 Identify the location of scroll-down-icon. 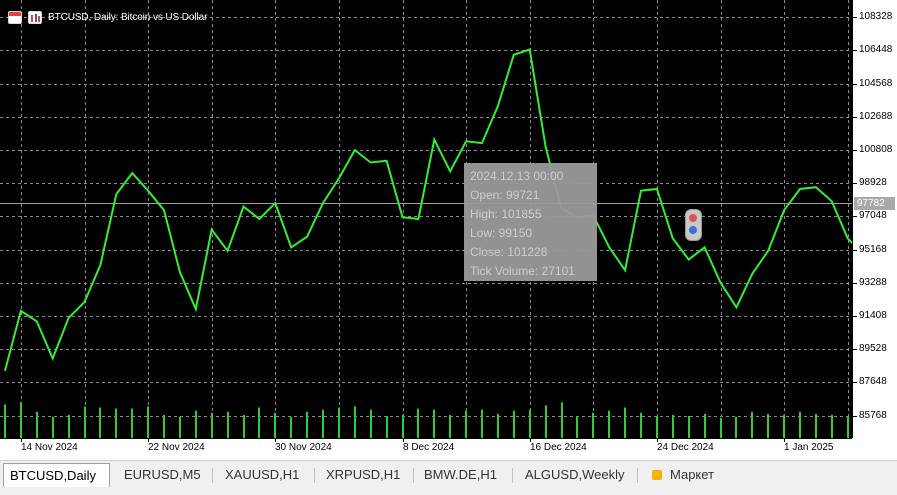
(693, 230).